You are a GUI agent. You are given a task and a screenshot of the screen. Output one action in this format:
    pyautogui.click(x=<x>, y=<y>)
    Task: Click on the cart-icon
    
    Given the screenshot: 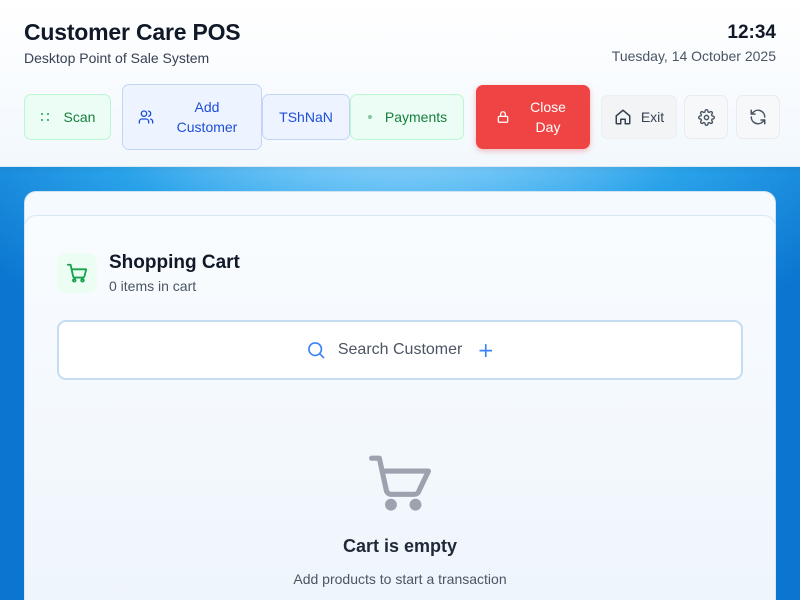 What is the action you would take?
    pyautogui.click(x=77, y=273)
    